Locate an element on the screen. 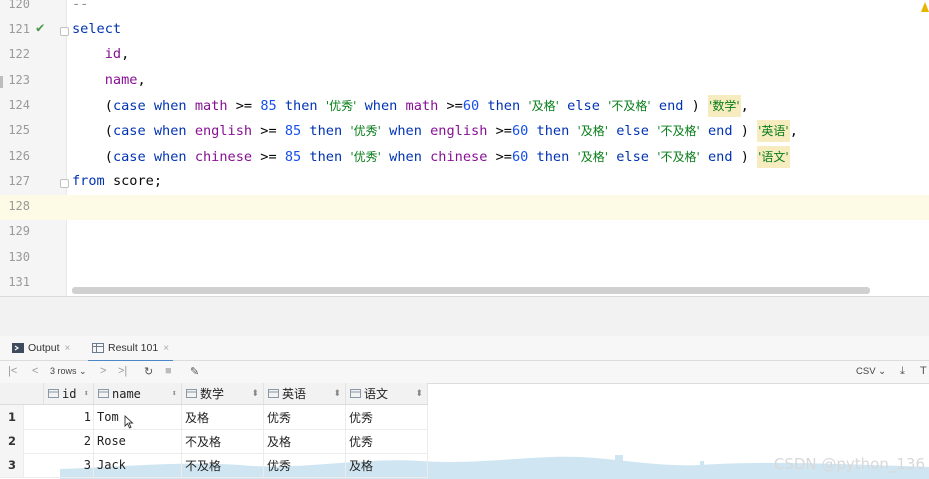 The height and width of the screenshot is (479, 929). cell-name: Rose is located at coordinates (138, 441).